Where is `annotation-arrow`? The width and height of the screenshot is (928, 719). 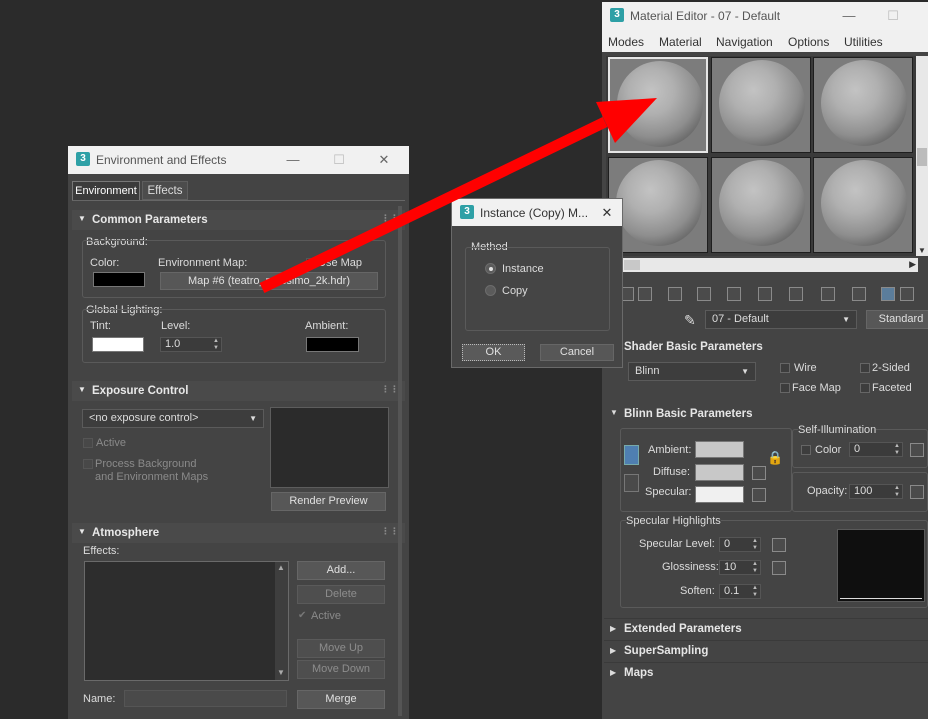
annotation-arrow is located at coordinates (458, 195).